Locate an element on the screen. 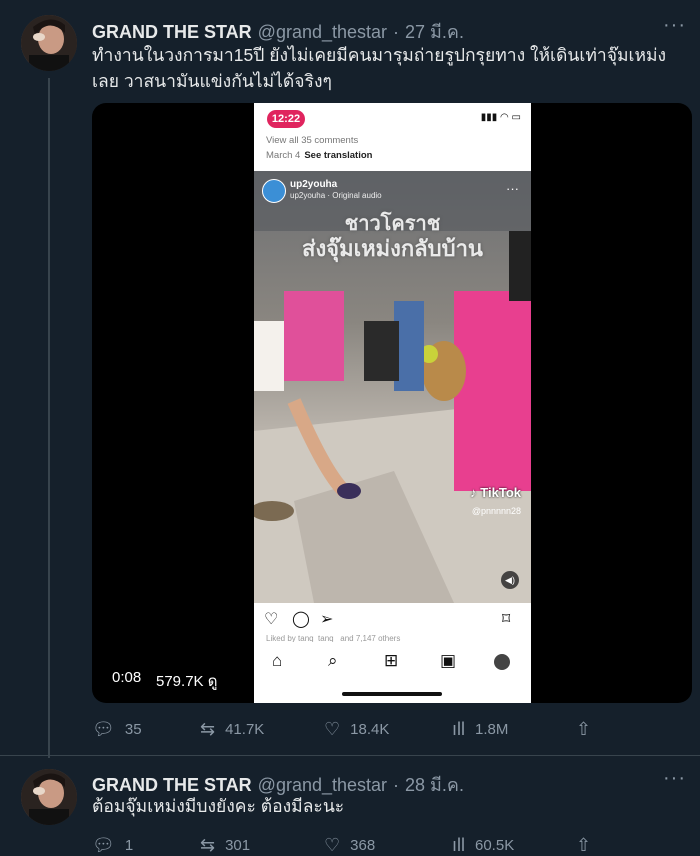  video-username: up2youha is located at coordinates (314, 184).